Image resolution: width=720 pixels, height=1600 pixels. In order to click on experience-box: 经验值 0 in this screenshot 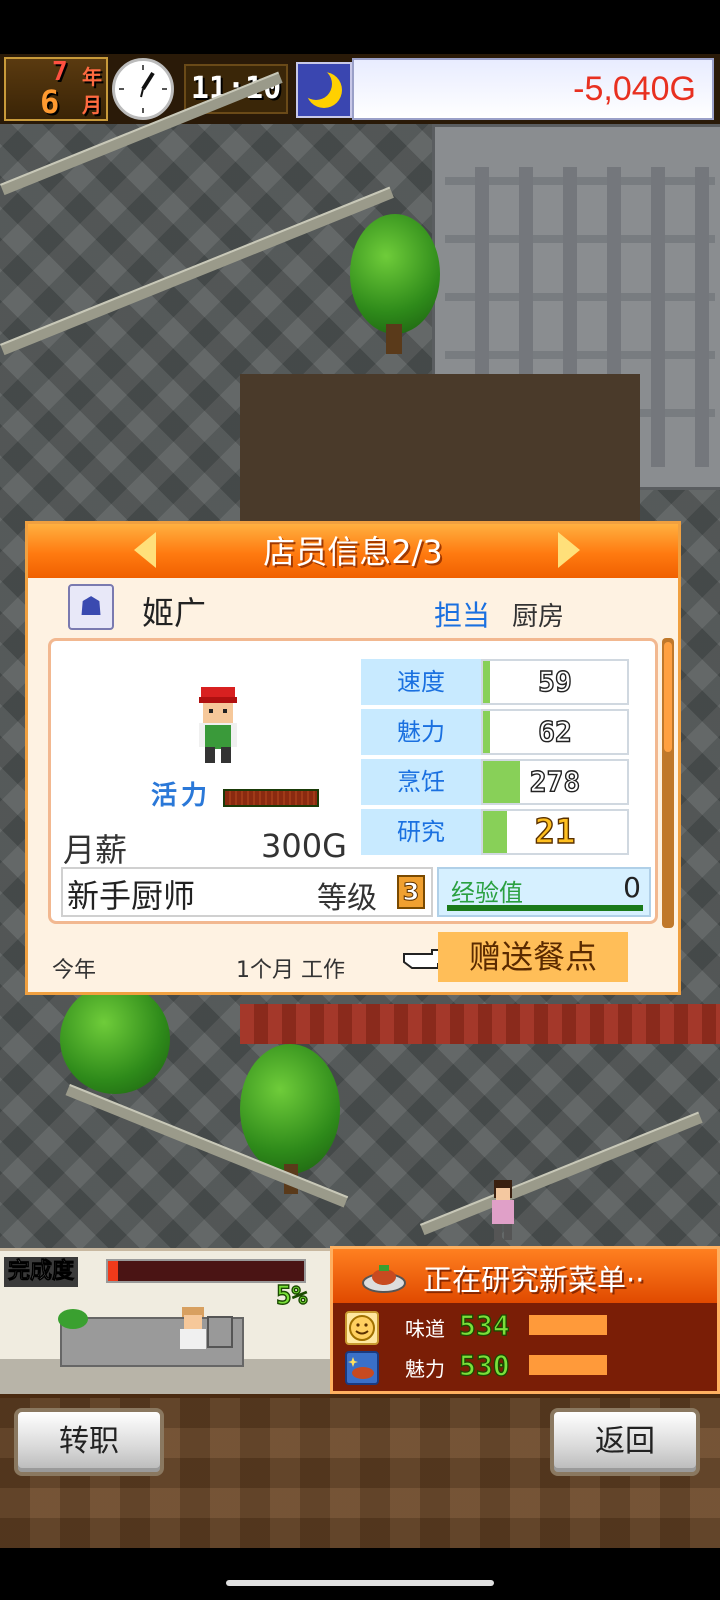, I will do `click(544, 892)`.